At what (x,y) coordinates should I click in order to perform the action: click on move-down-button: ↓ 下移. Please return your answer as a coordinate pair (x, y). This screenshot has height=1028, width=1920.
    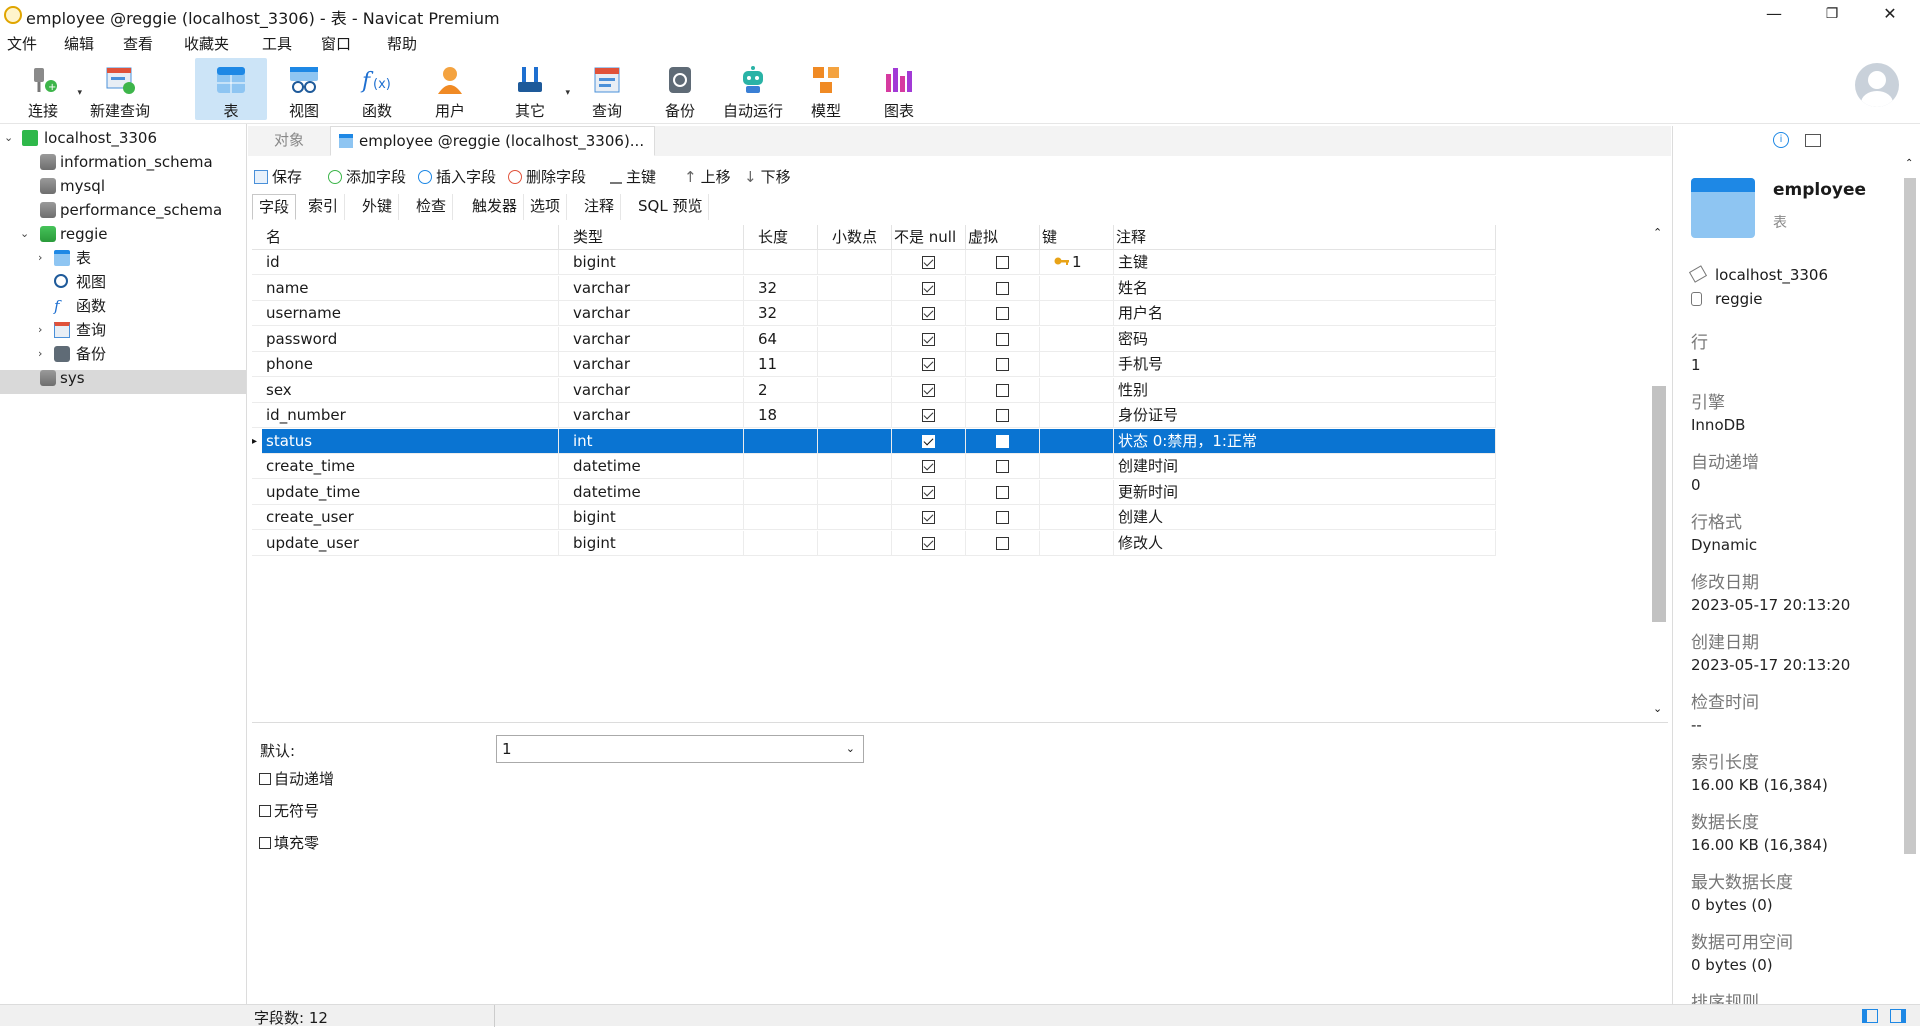
    Looking at the image, I should click on (767, 176).